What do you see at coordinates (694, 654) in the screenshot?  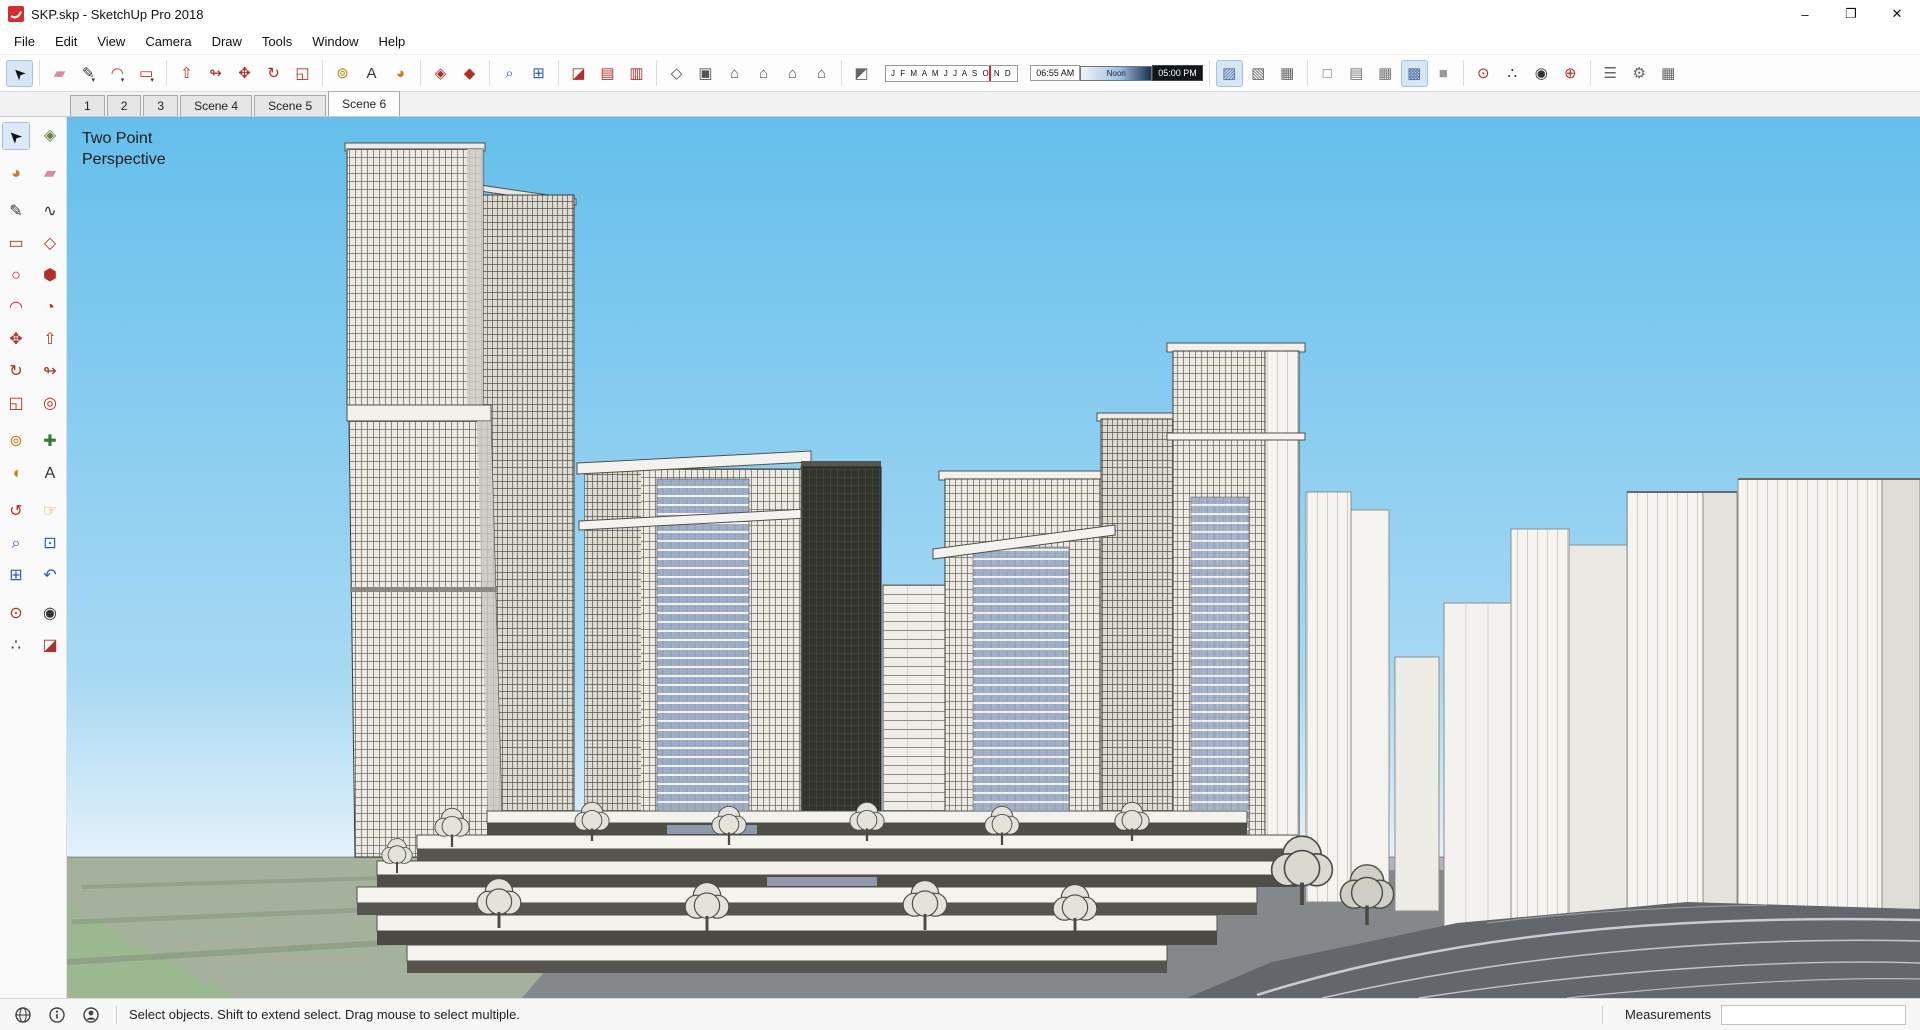 I see `tower-b` at bounding box center [694, 654].